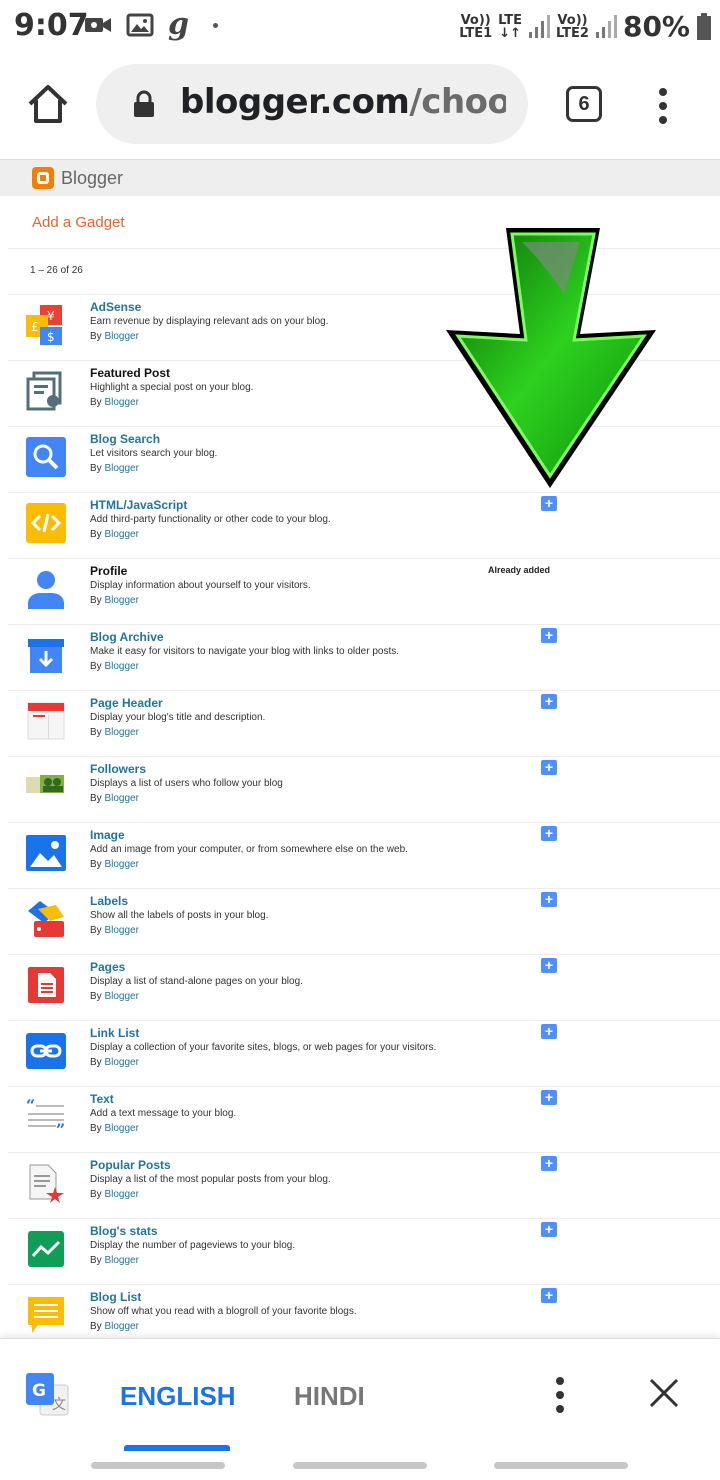 Image resolution: width=720 pixels, height=1480 pixels. I want to click on close-icon, so click(664, 1393).